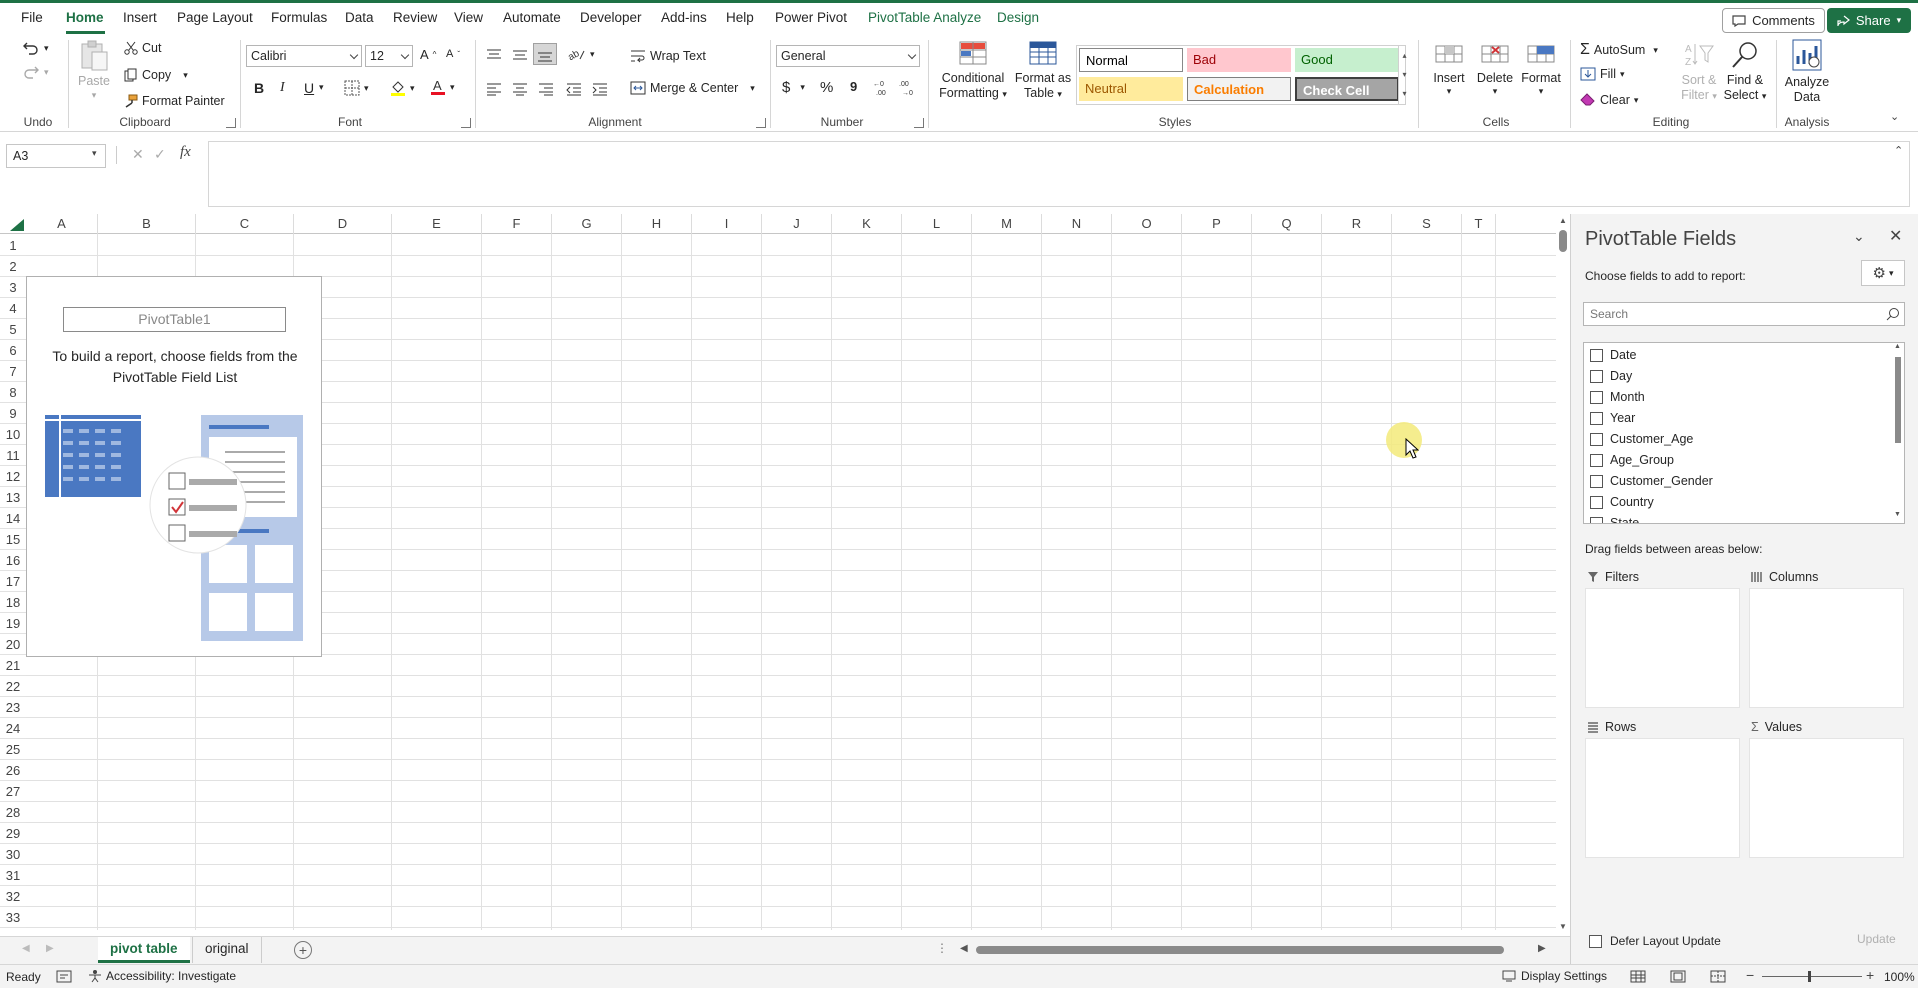 This screenshot has height=988, width=1918. What do you see at coordinates (587, 224) in the screenshot?
I see `column-header-g: G` at bounding box center [587, 224].